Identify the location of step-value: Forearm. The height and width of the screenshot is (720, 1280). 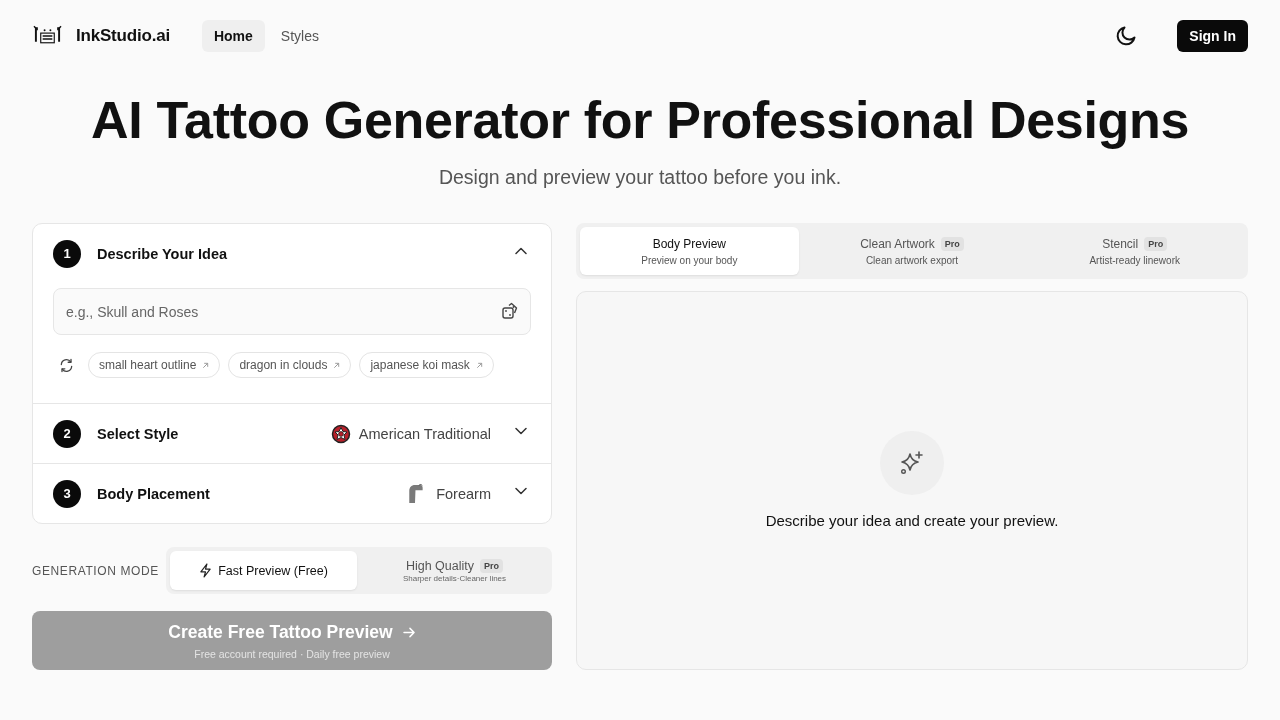
(463, 493).